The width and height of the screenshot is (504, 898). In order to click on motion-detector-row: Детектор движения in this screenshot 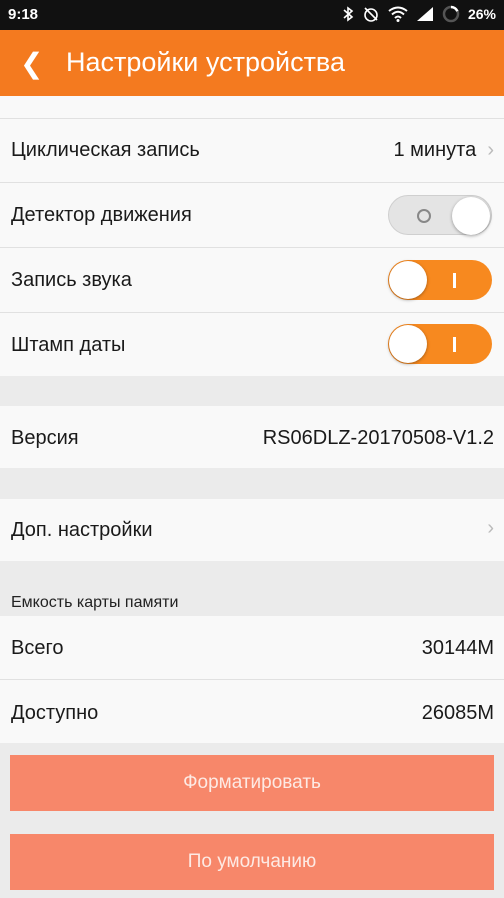, I will do `click(252, 215)`.